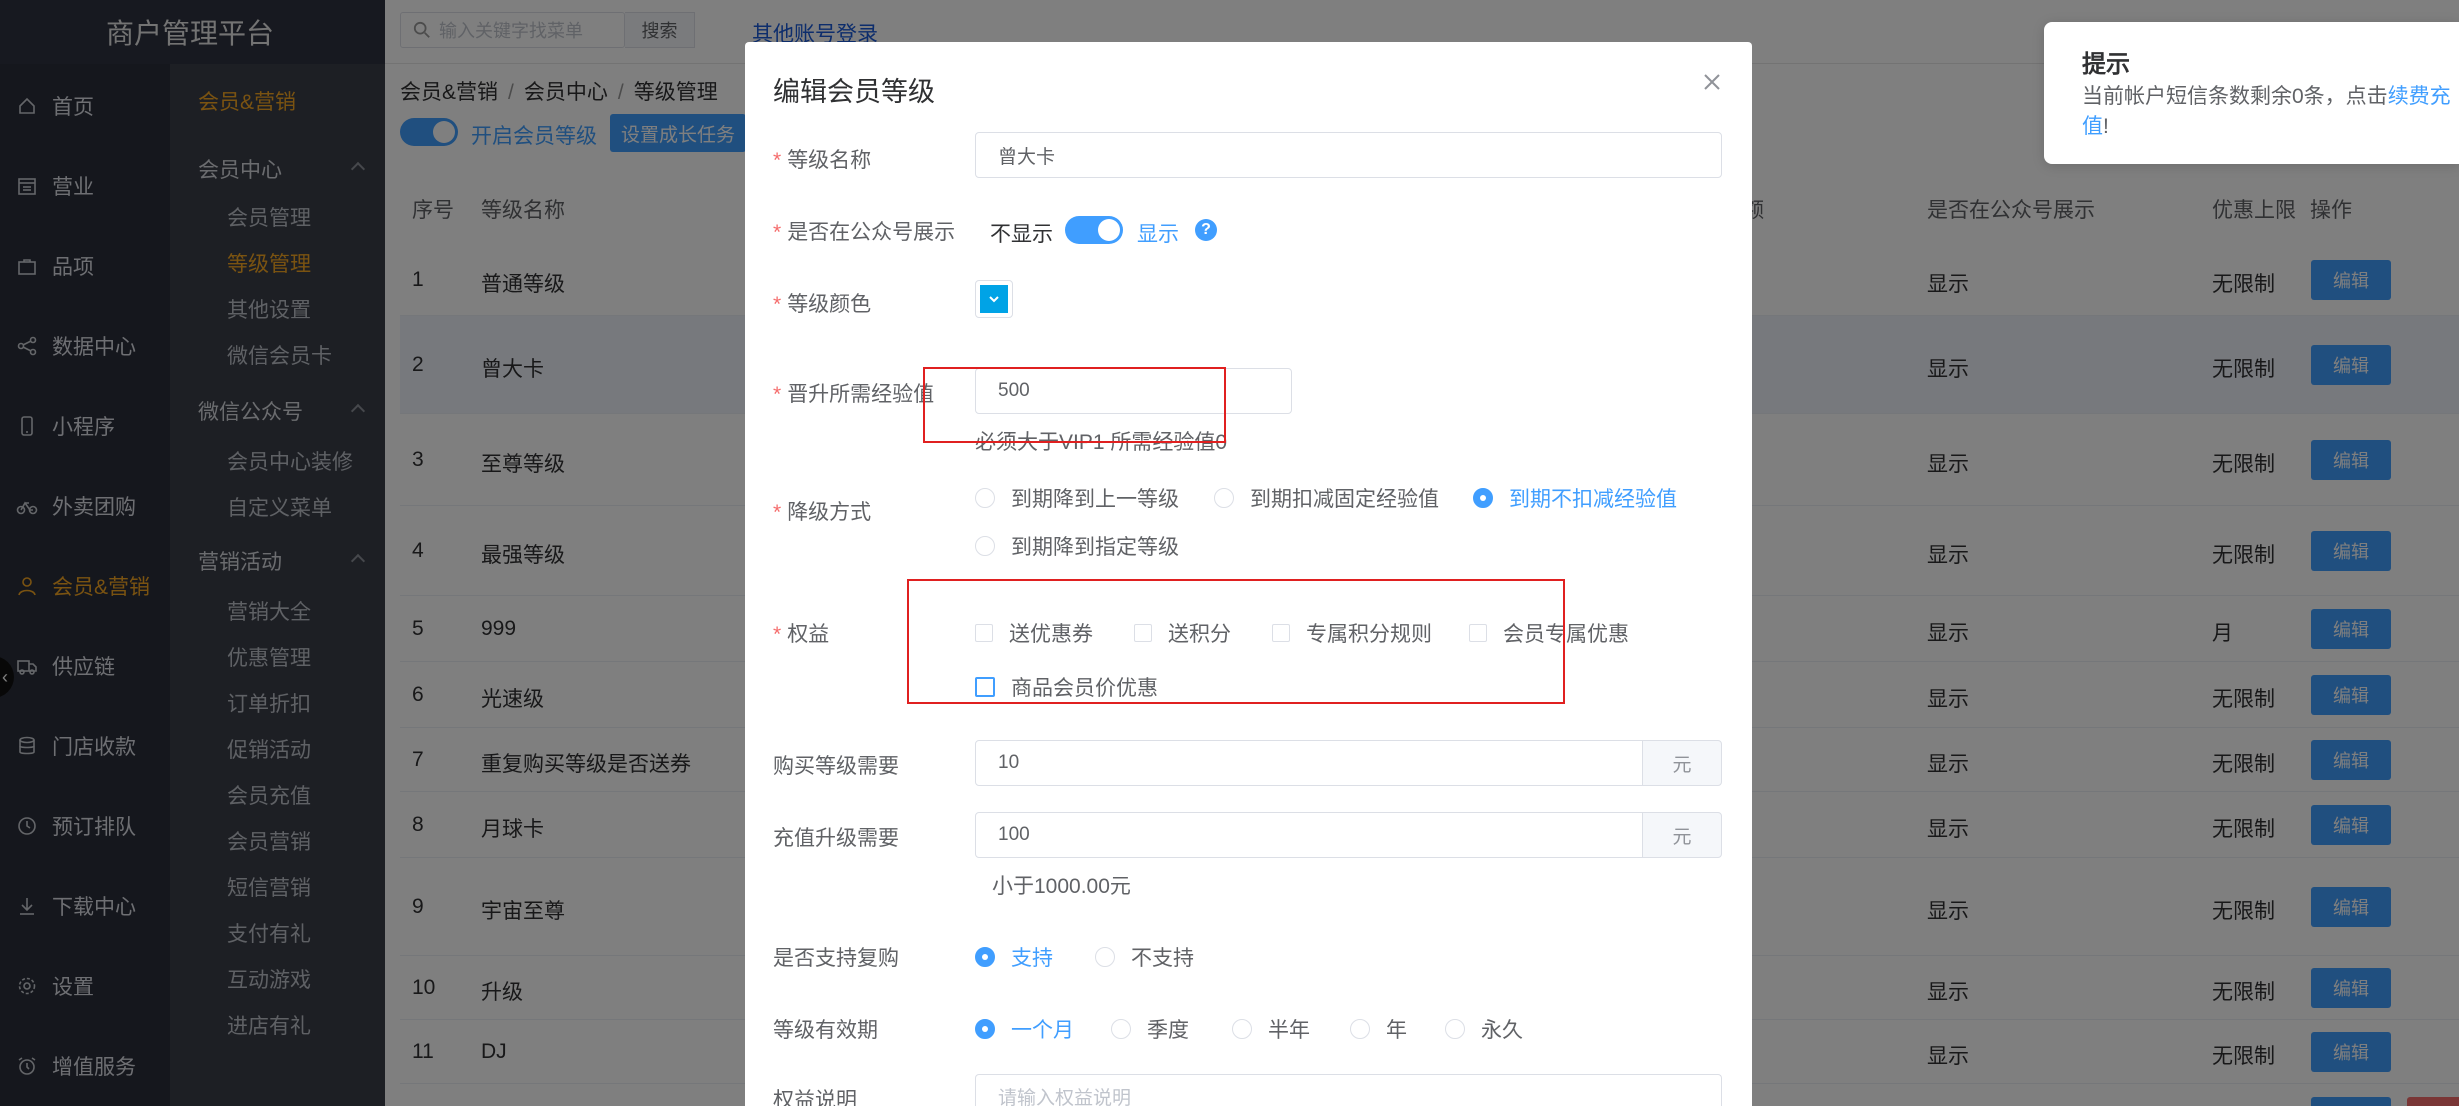  Describe the element at coordinates (815, 1097) in the screenshot. I see `rights-desc-label: 权益说明` at that location.